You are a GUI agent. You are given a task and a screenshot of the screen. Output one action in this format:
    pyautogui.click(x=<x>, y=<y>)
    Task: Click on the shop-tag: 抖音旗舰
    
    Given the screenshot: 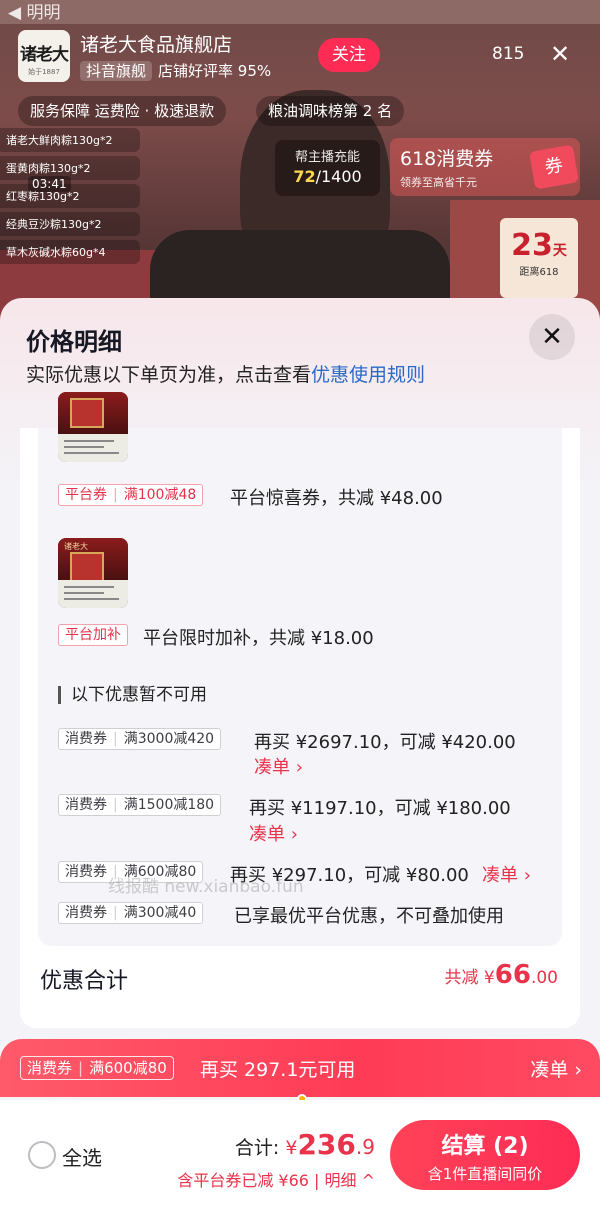 What is the action you would take?
    pyautogui.click(x=116, y=71)
    